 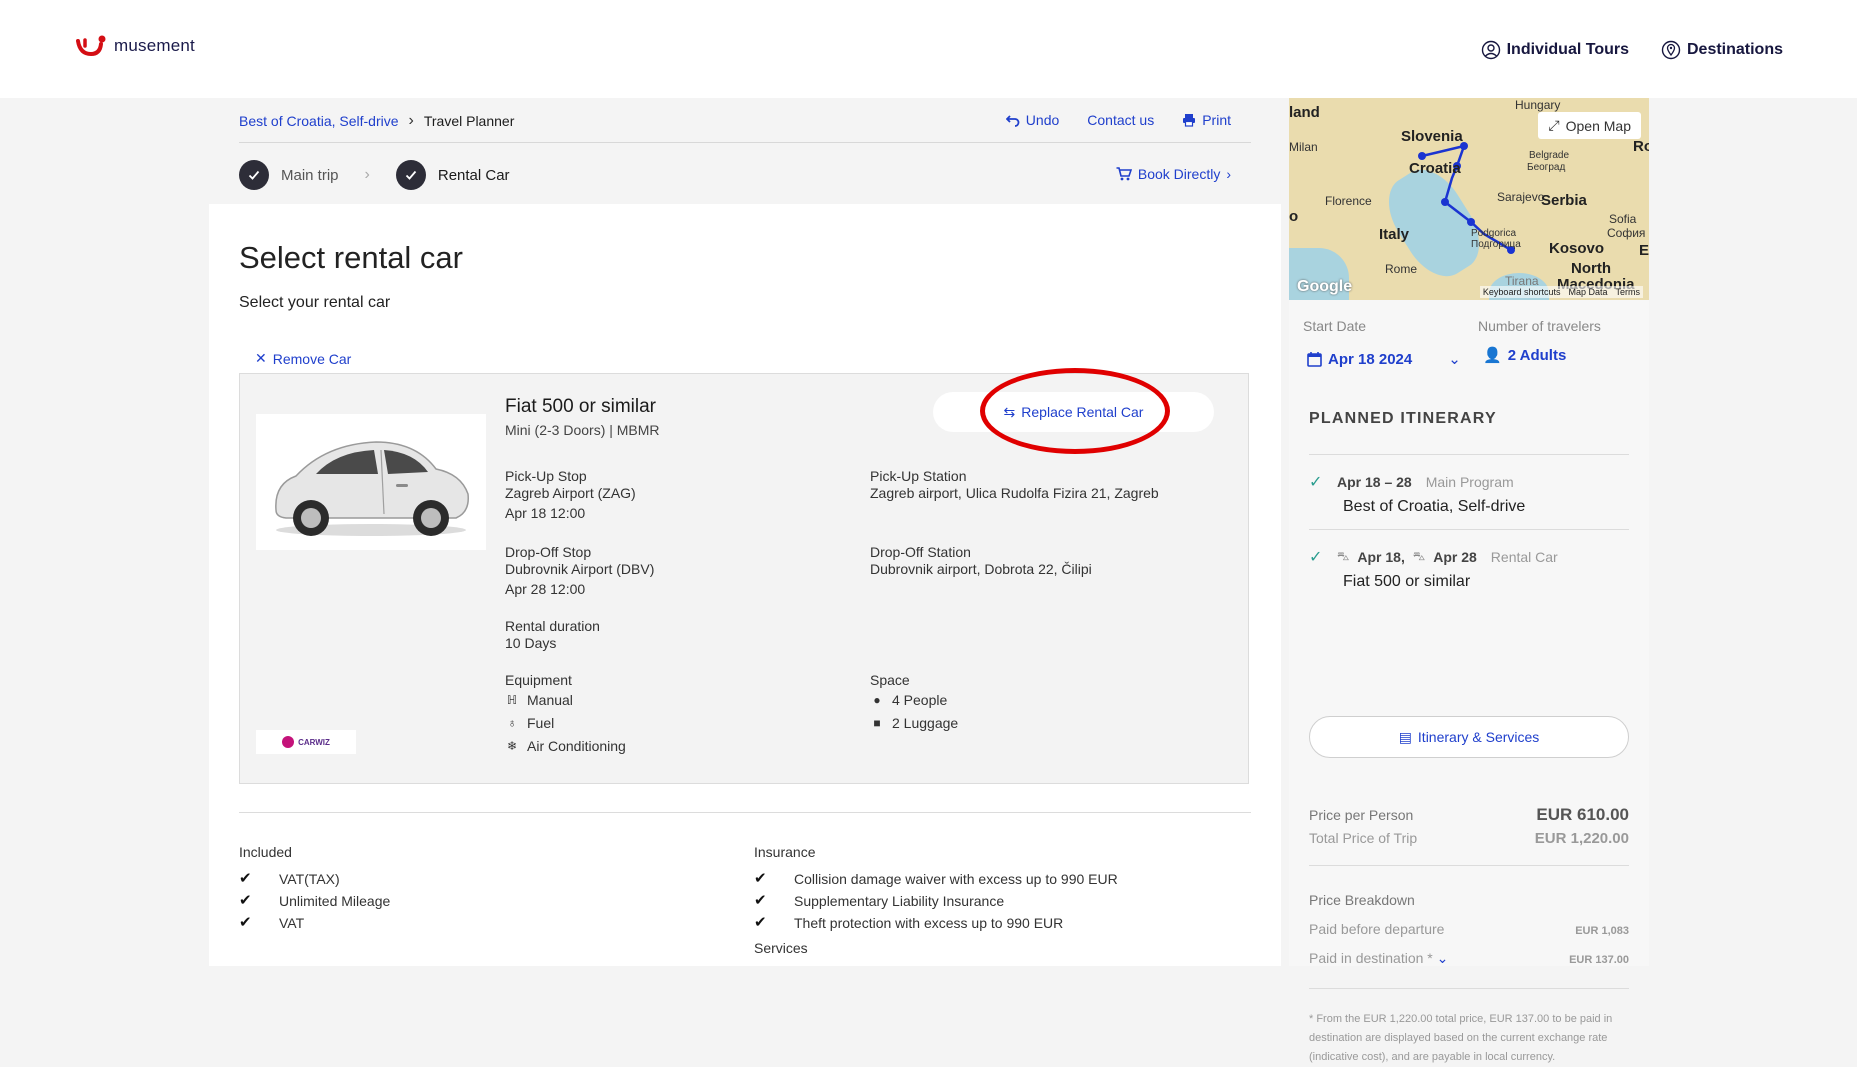 I want to click on replace-label: Replace Rental Car, so click(x=1082, y=412).